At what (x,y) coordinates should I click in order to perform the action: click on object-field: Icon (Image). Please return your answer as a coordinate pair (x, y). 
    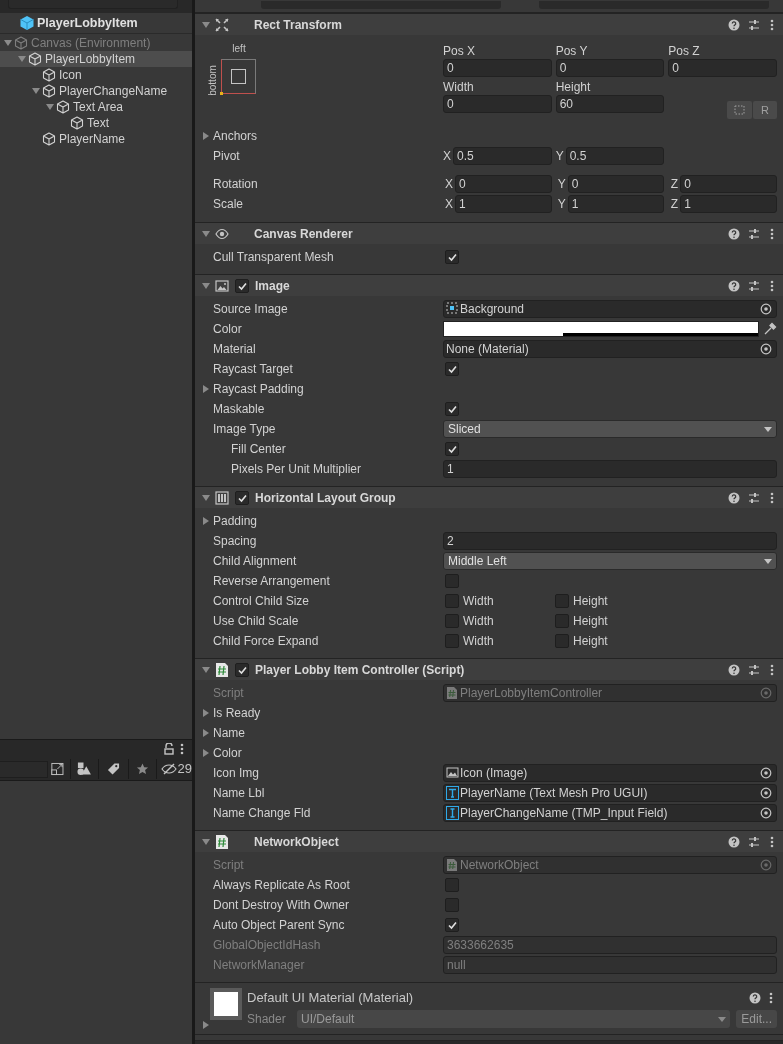
    Looking at the image, I should click on (610, 773).